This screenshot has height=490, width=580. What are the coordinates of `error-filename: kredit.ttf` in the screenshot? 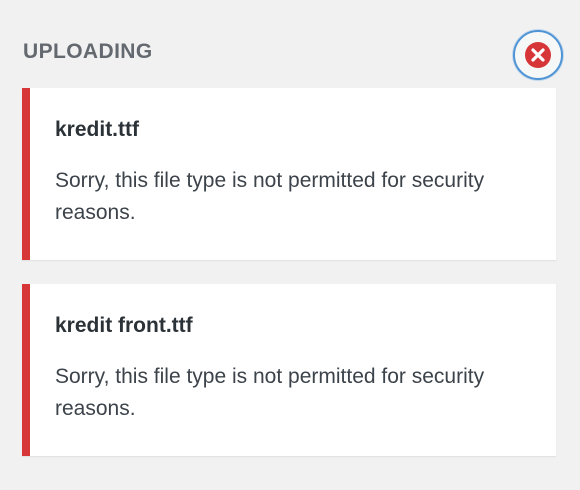 It's located at (97, 129).